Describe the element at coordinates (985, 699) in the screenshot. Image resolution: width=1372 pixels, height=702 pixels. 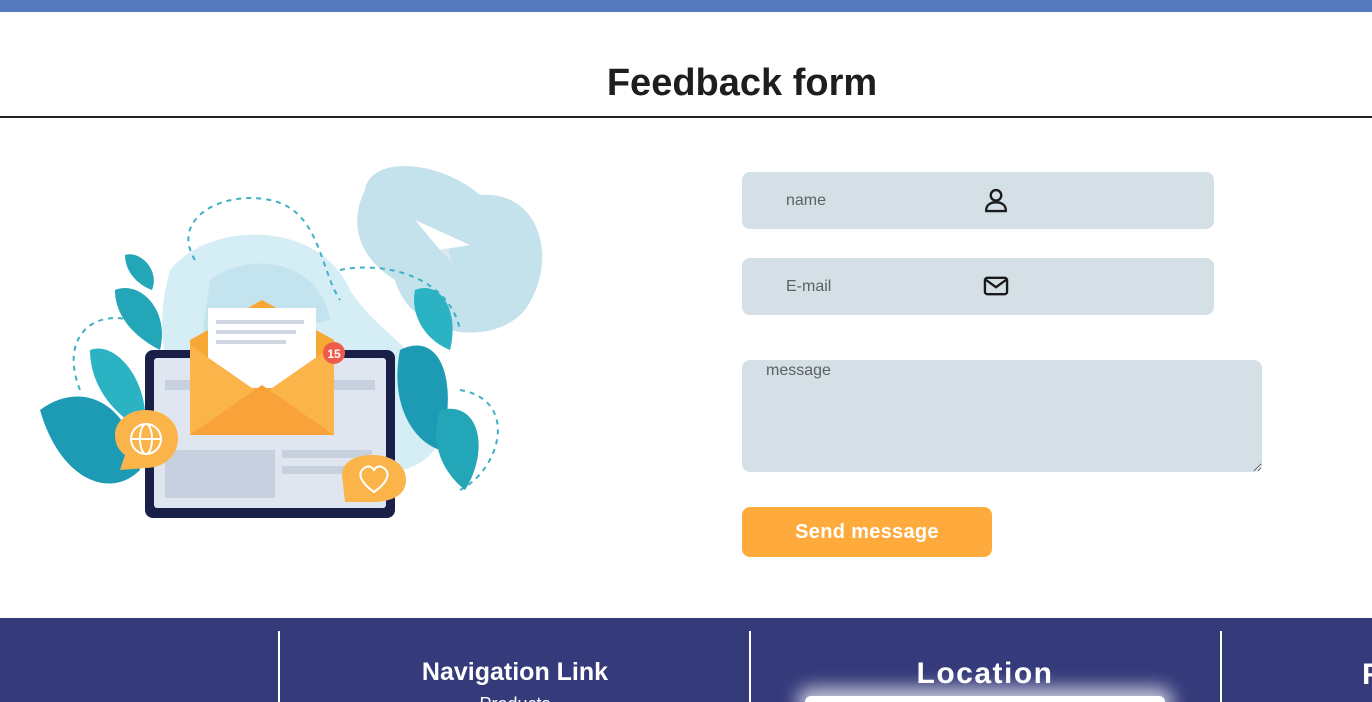
I see `location-map-glow` at that location.